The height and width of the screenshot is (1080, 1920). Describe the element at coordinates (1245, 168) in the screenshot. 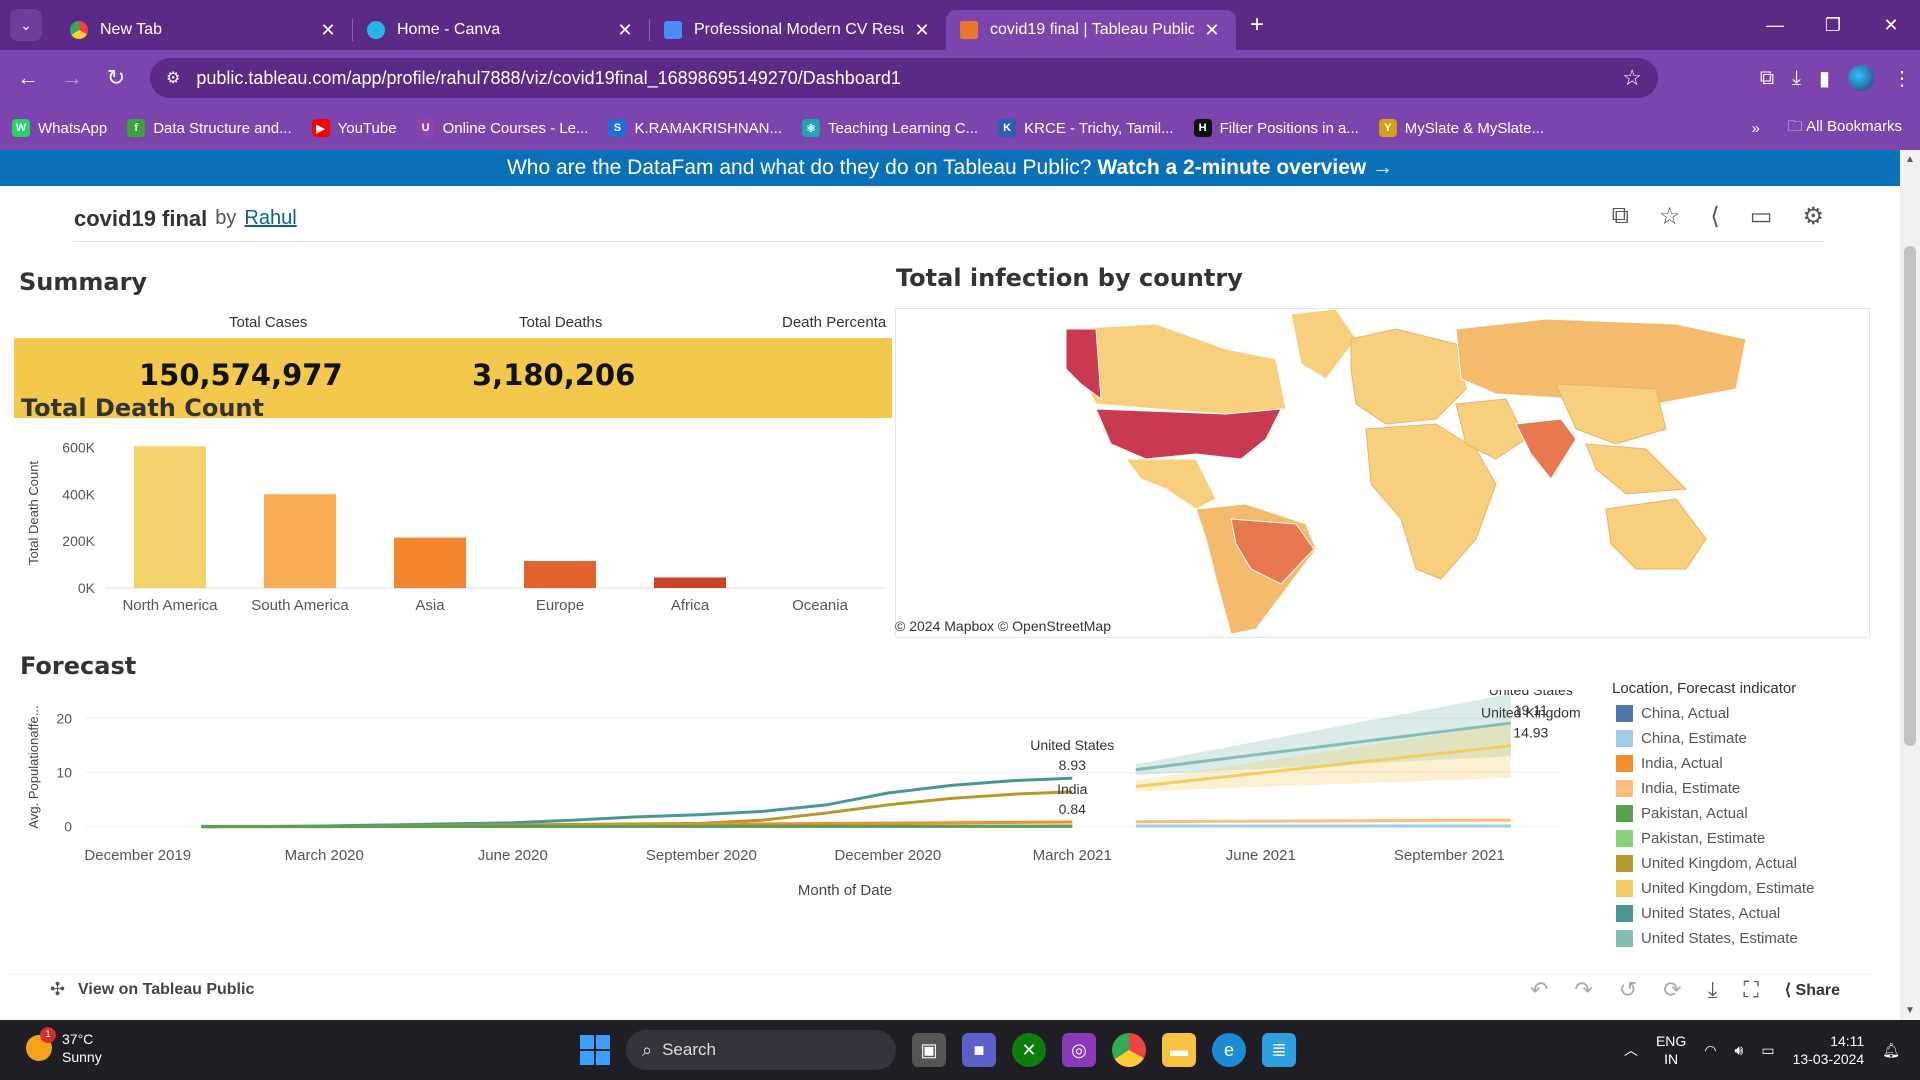

I see `banner-link: Watch a 2-minute overview →` at that location.